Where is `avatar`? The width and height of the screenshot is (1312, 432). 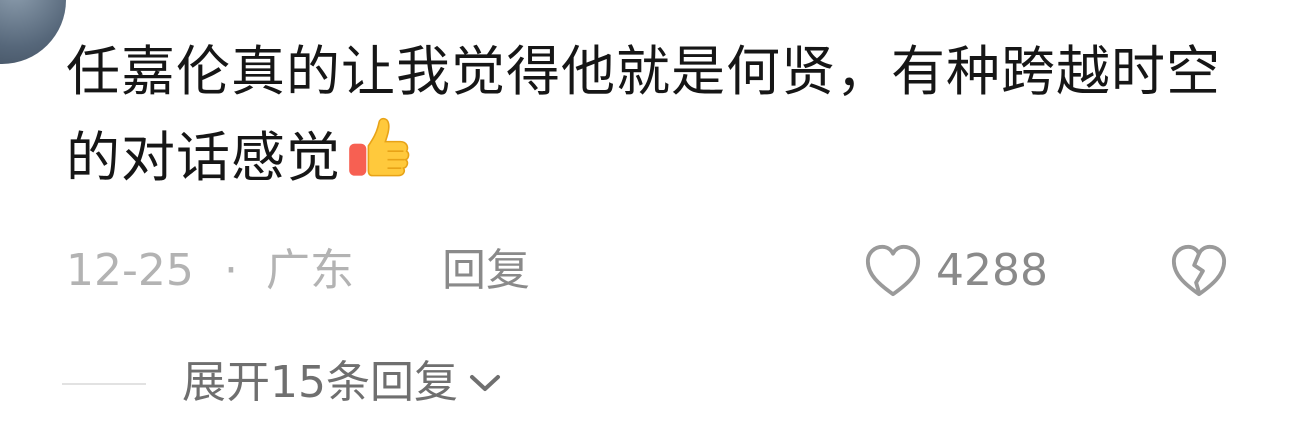 avatar is located at coordinates (33, 32).